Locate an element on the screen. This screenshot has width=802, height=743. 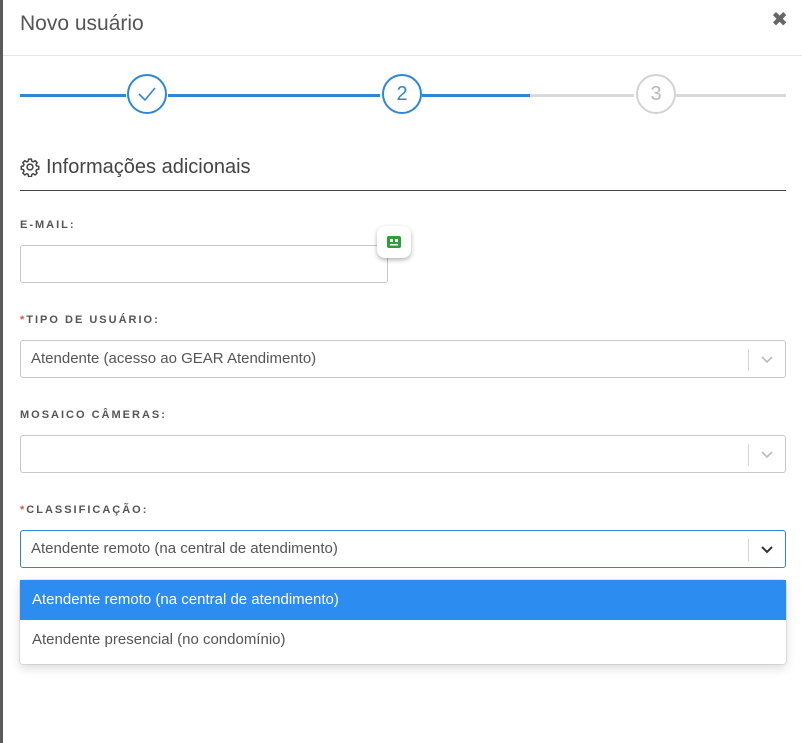
section-title: Informações adicionais is located at coordinates (148, 167).